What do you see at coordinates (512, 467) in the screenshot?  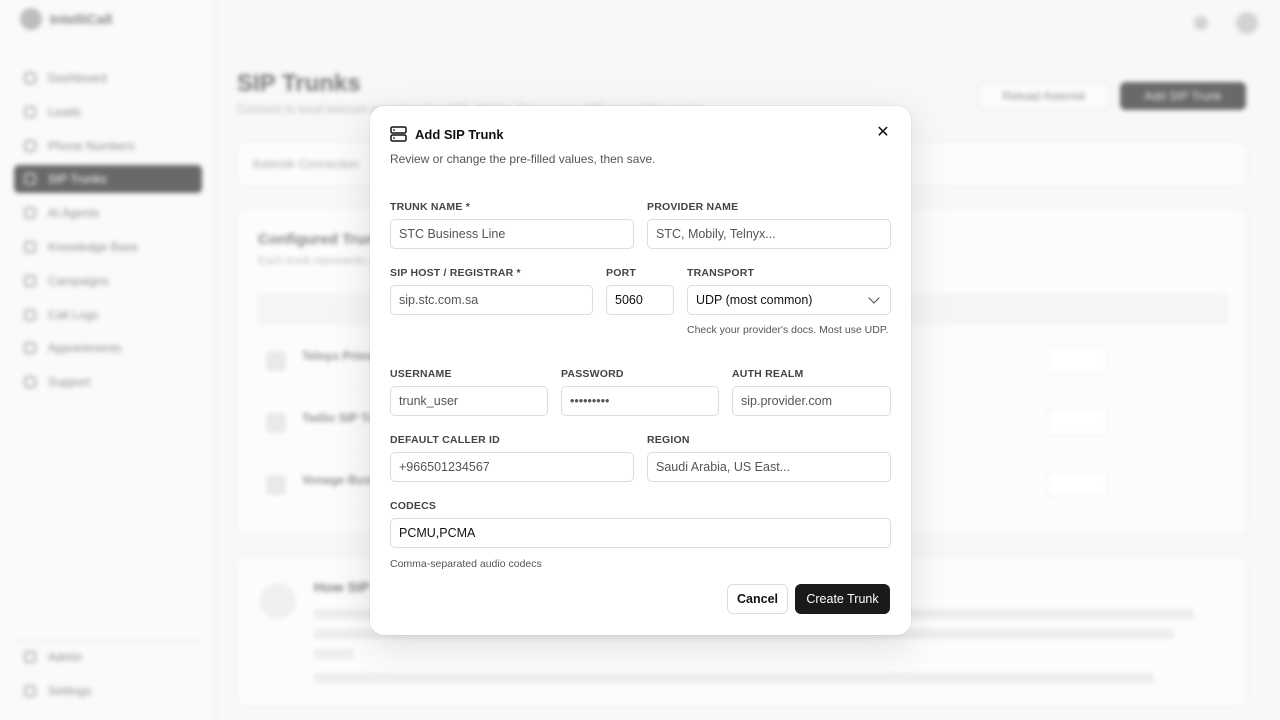 I see `caller-id-input` at bounding box center [512, 467].